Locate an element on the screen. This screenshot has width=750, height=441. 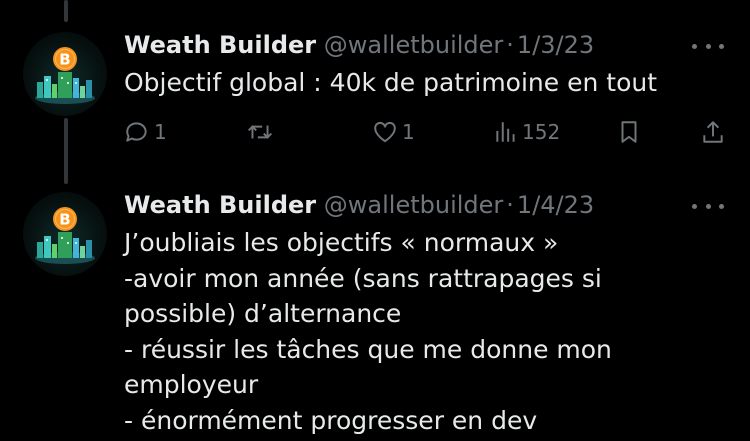
tweet-line: J’oubliais les objectifs « normaux » is located at coordinates (341, 242).